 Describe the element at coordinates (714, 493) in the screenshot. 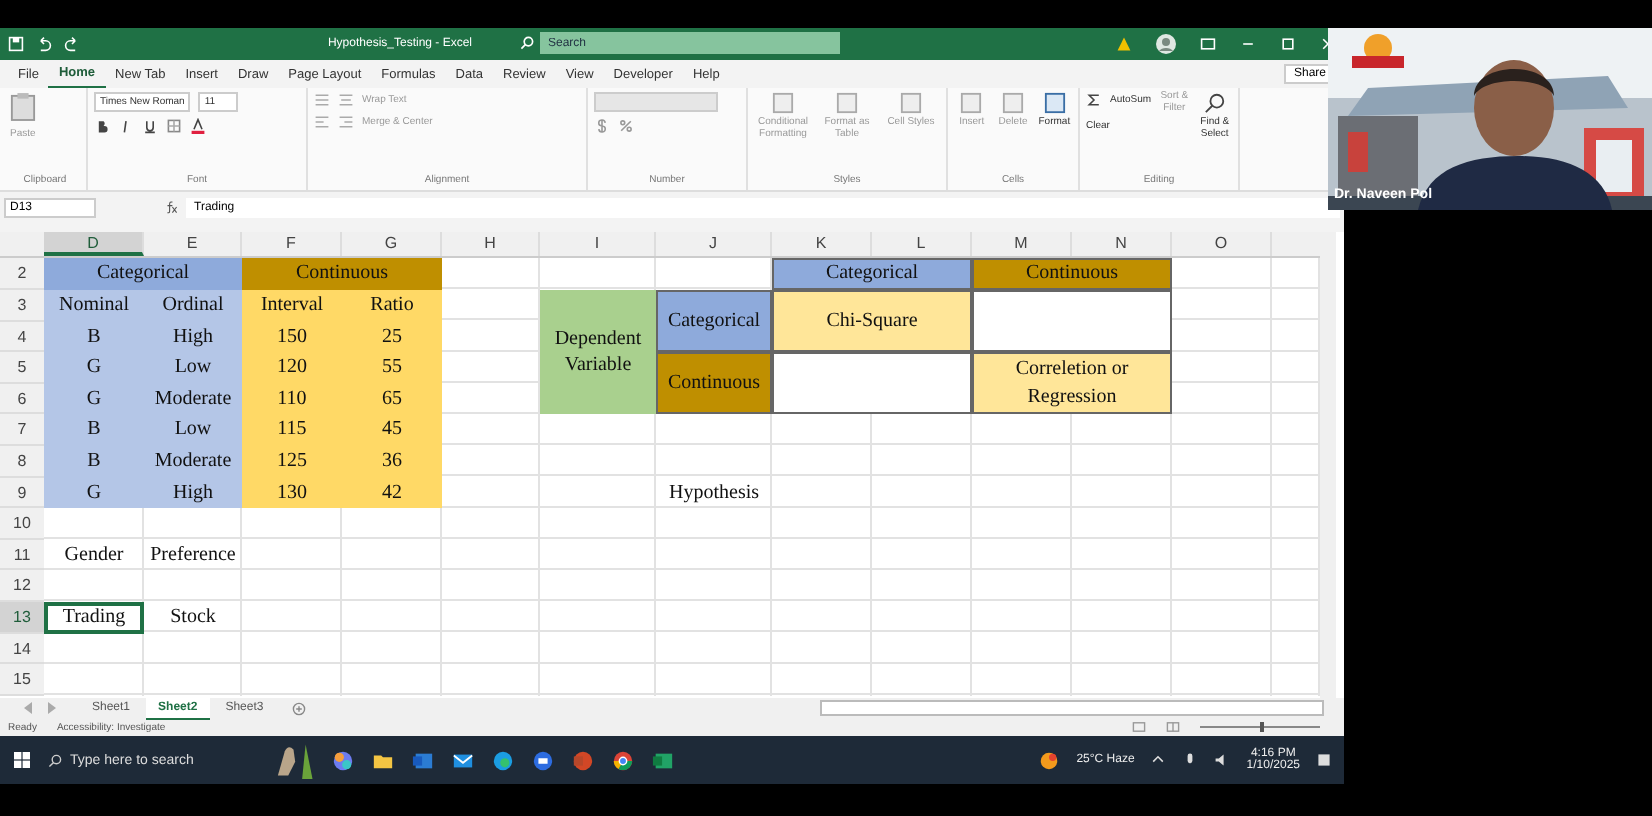

I see `cell-text: Hypothesis` at that location.